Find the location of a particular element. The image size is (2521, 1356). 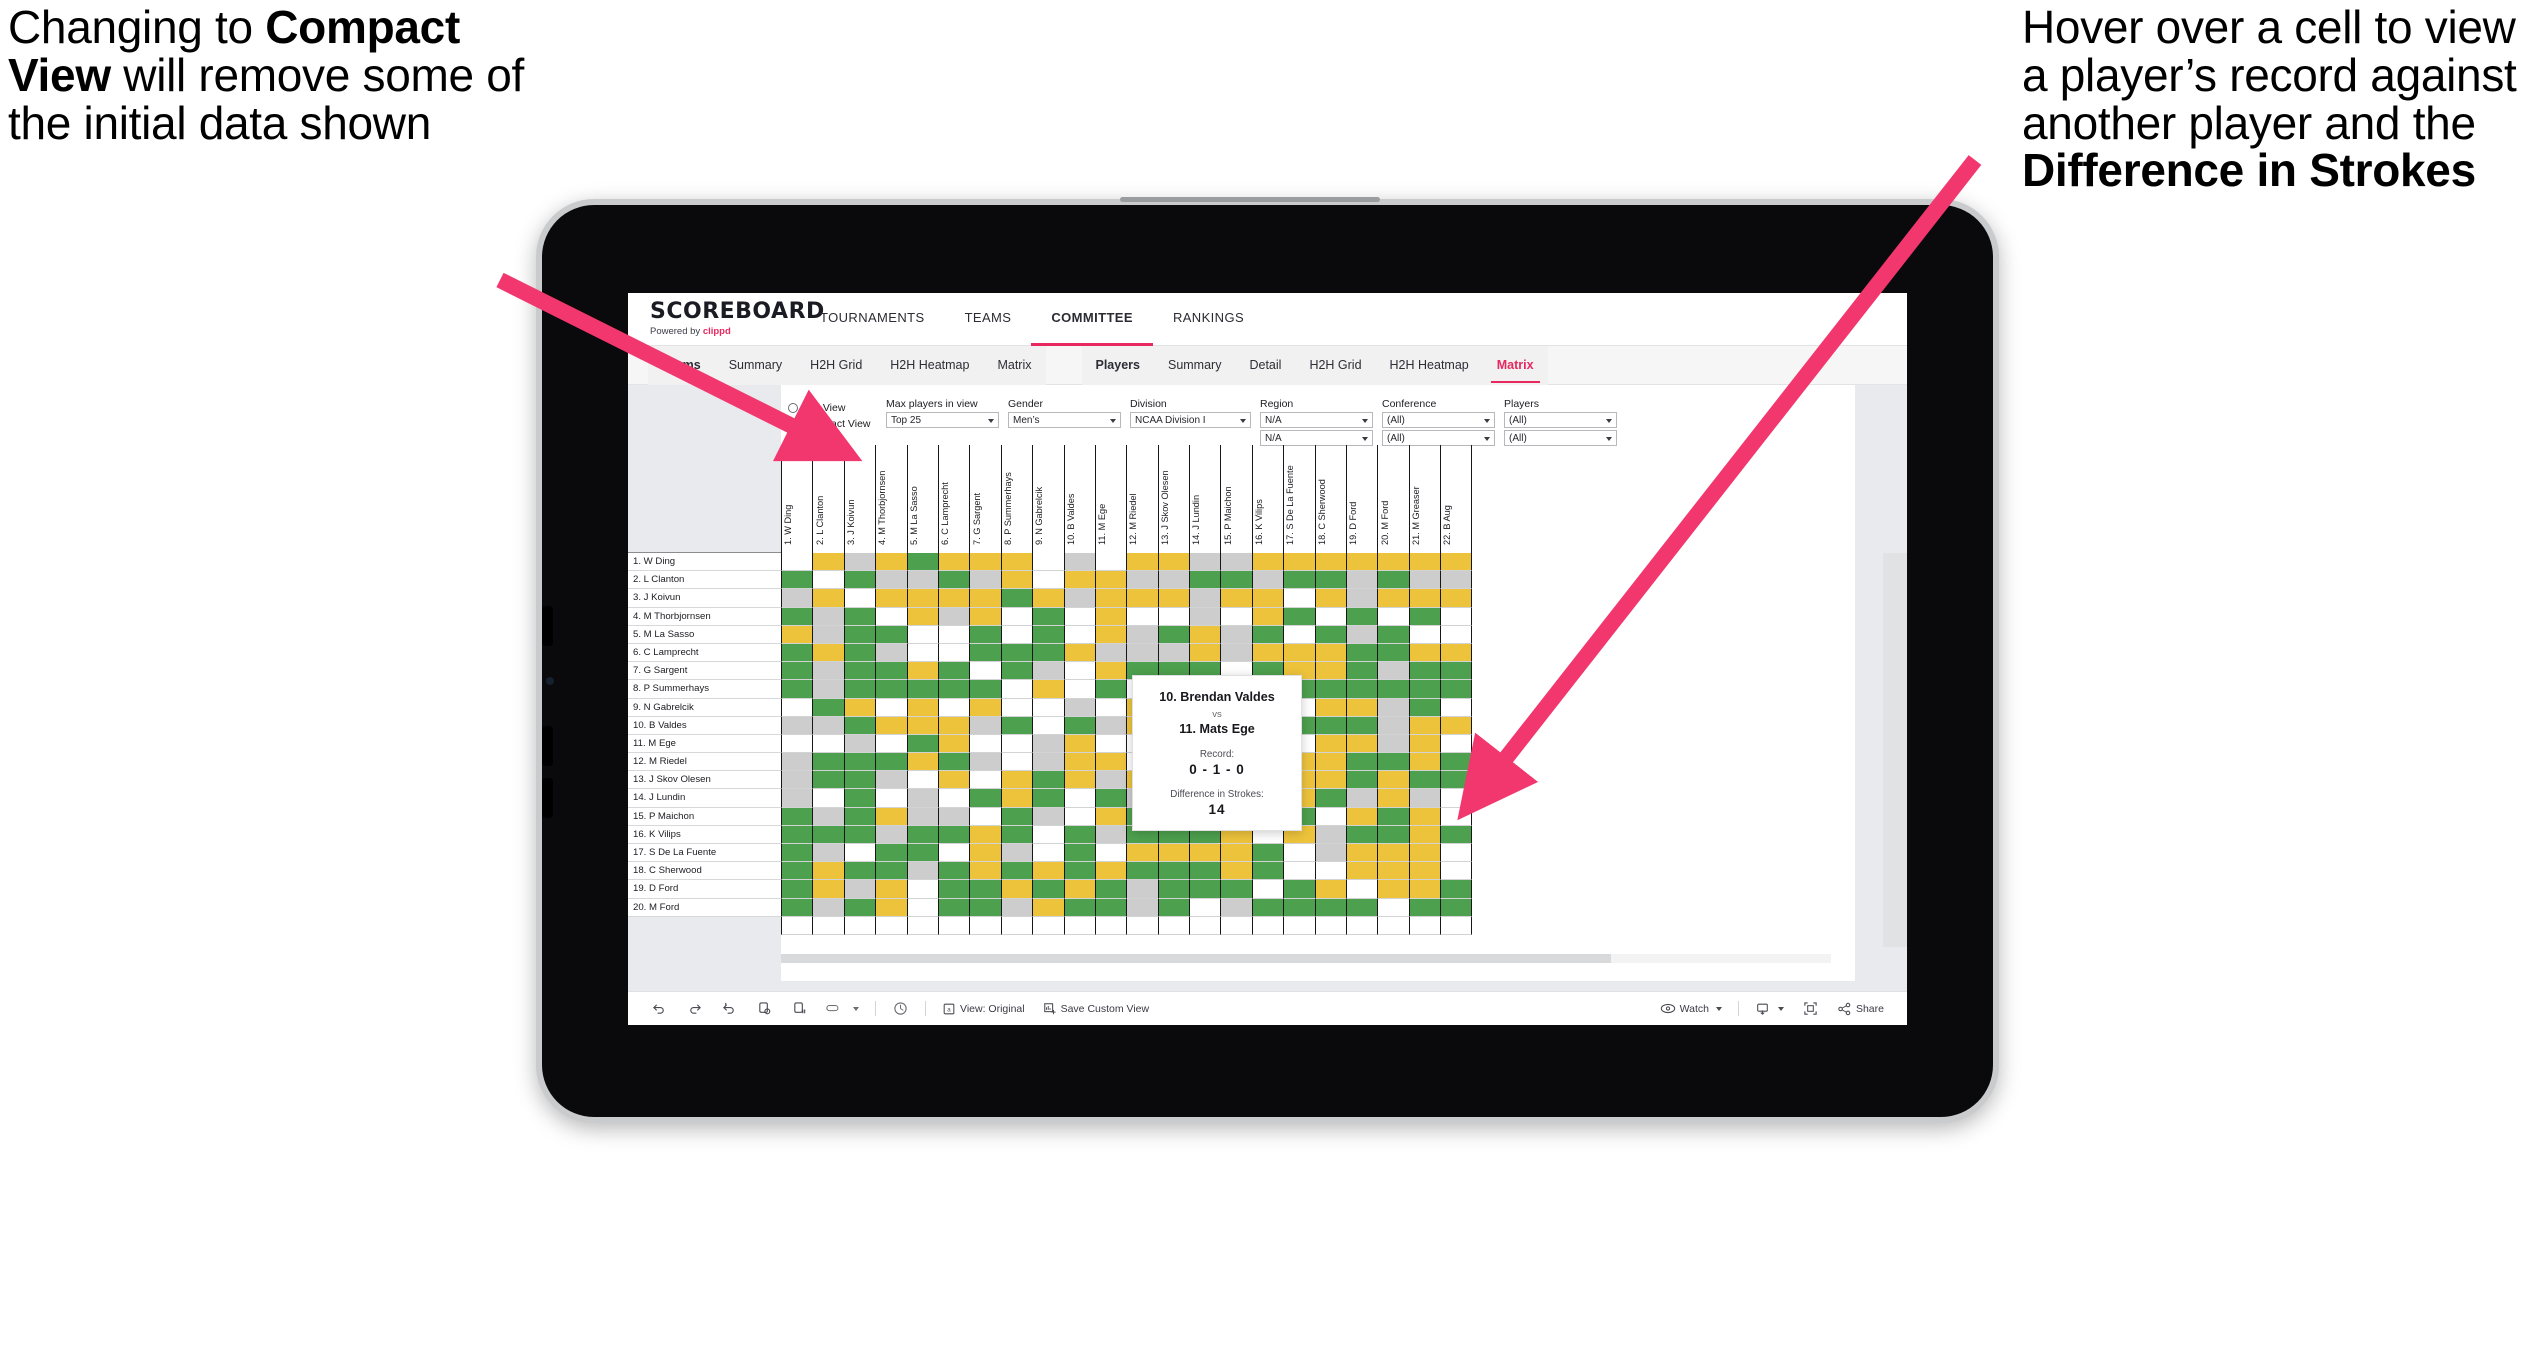

matrix-col-header: 18. C Sherwood is located at coordinates (1330, 499).